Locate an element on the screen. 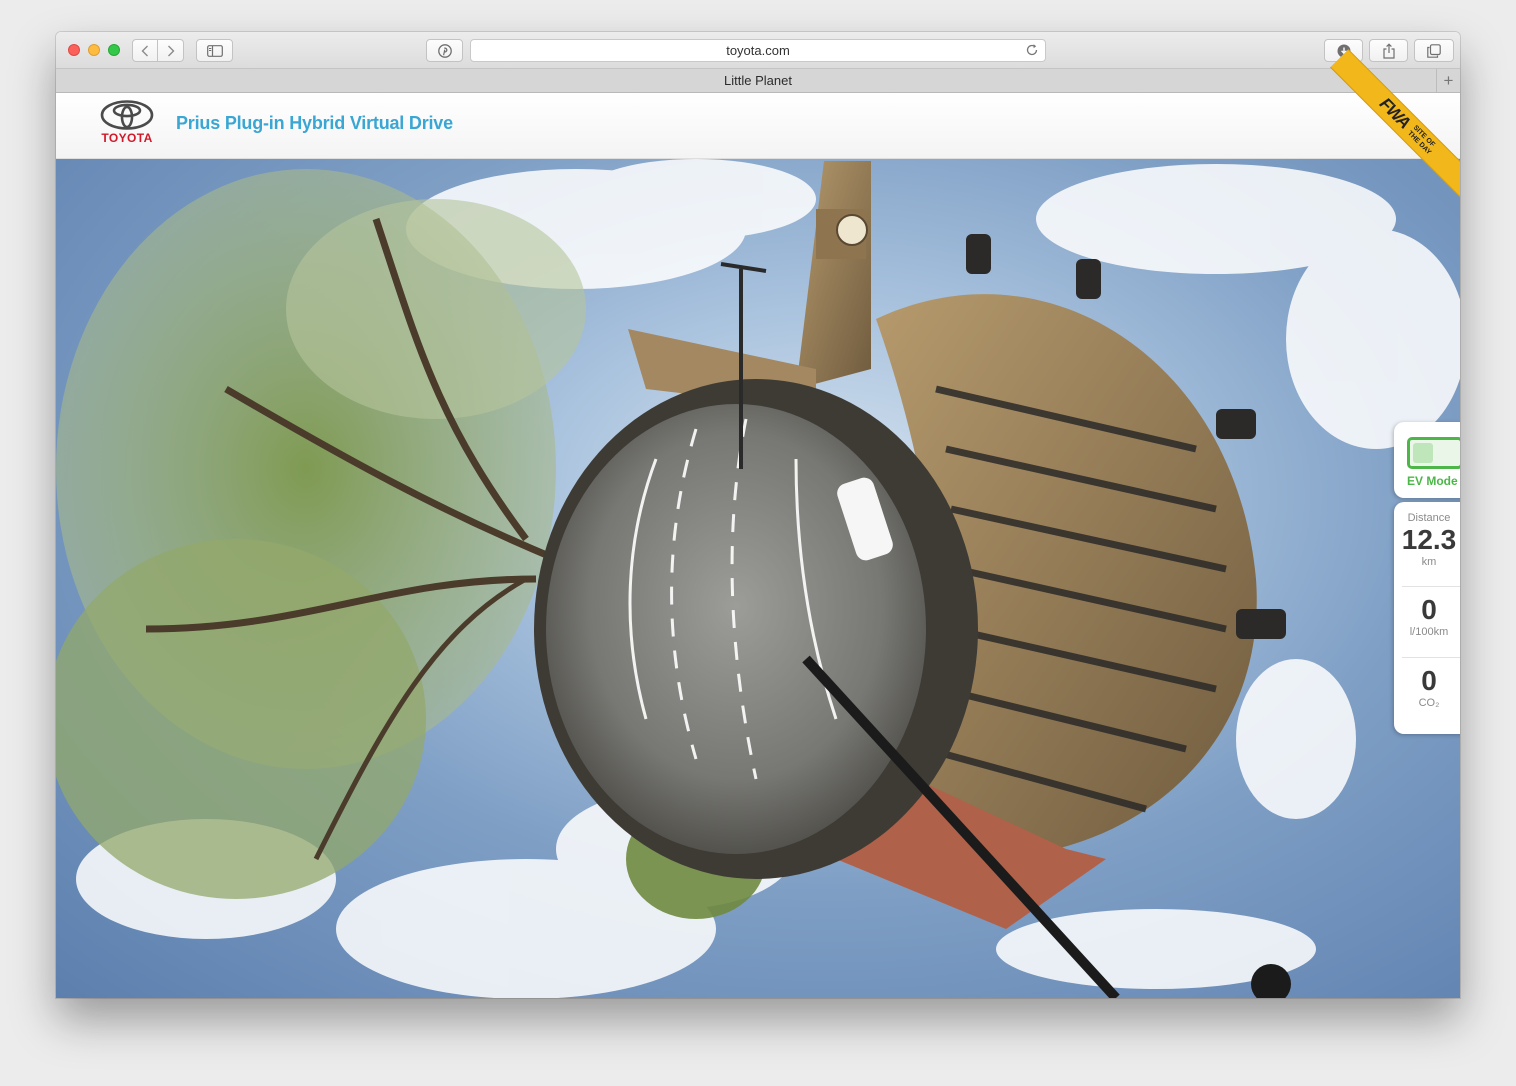  show-tabs-button is located at coordinates (1434, 50).